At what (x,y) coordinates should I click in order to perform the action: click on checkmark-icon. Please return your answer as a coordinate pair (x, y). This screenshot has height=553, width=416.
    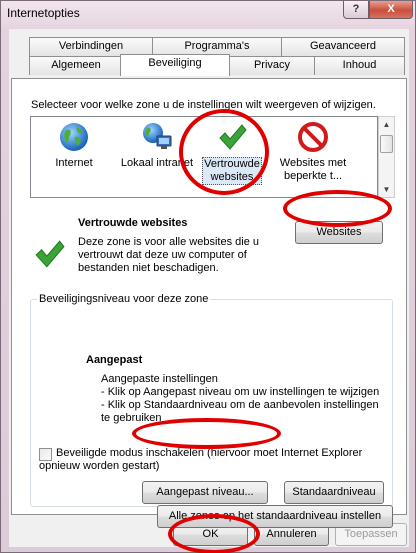
    Looking at the image, I should click on (232, 137).